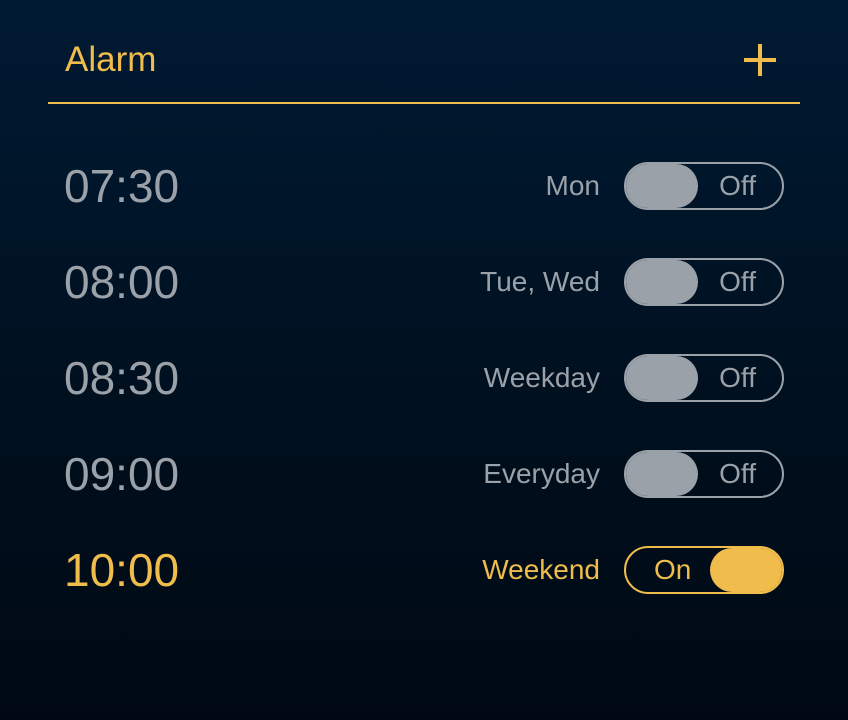  Describe the element at coordinates (122, 570) in the screenshot. I see `alarm-time: 10:00` at that location.